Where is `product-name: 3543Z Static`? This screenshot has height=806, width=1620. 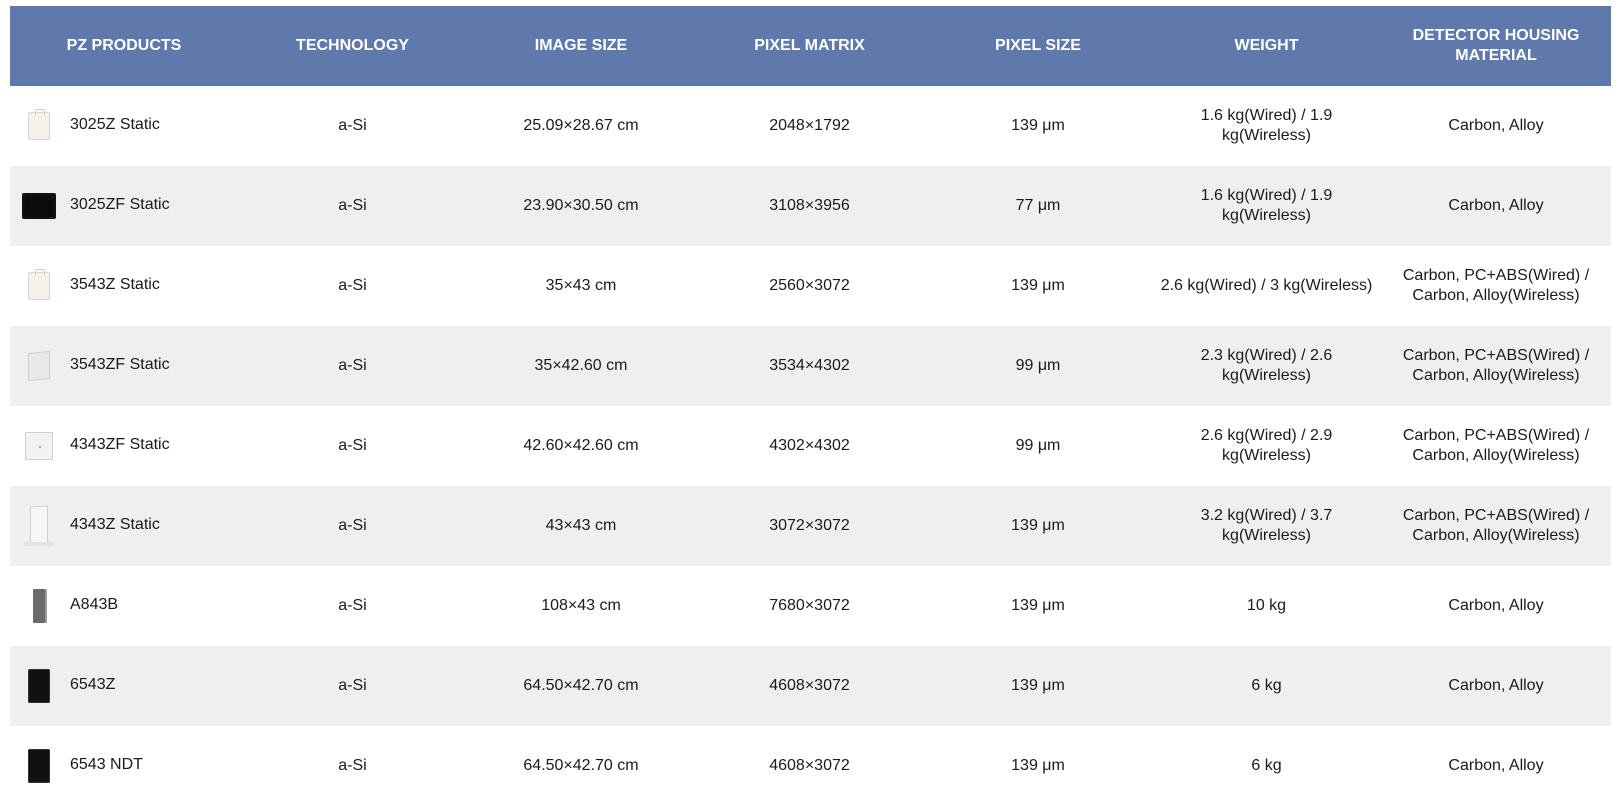
product-name: 3543Z Static is located at coordinates (115, 285).